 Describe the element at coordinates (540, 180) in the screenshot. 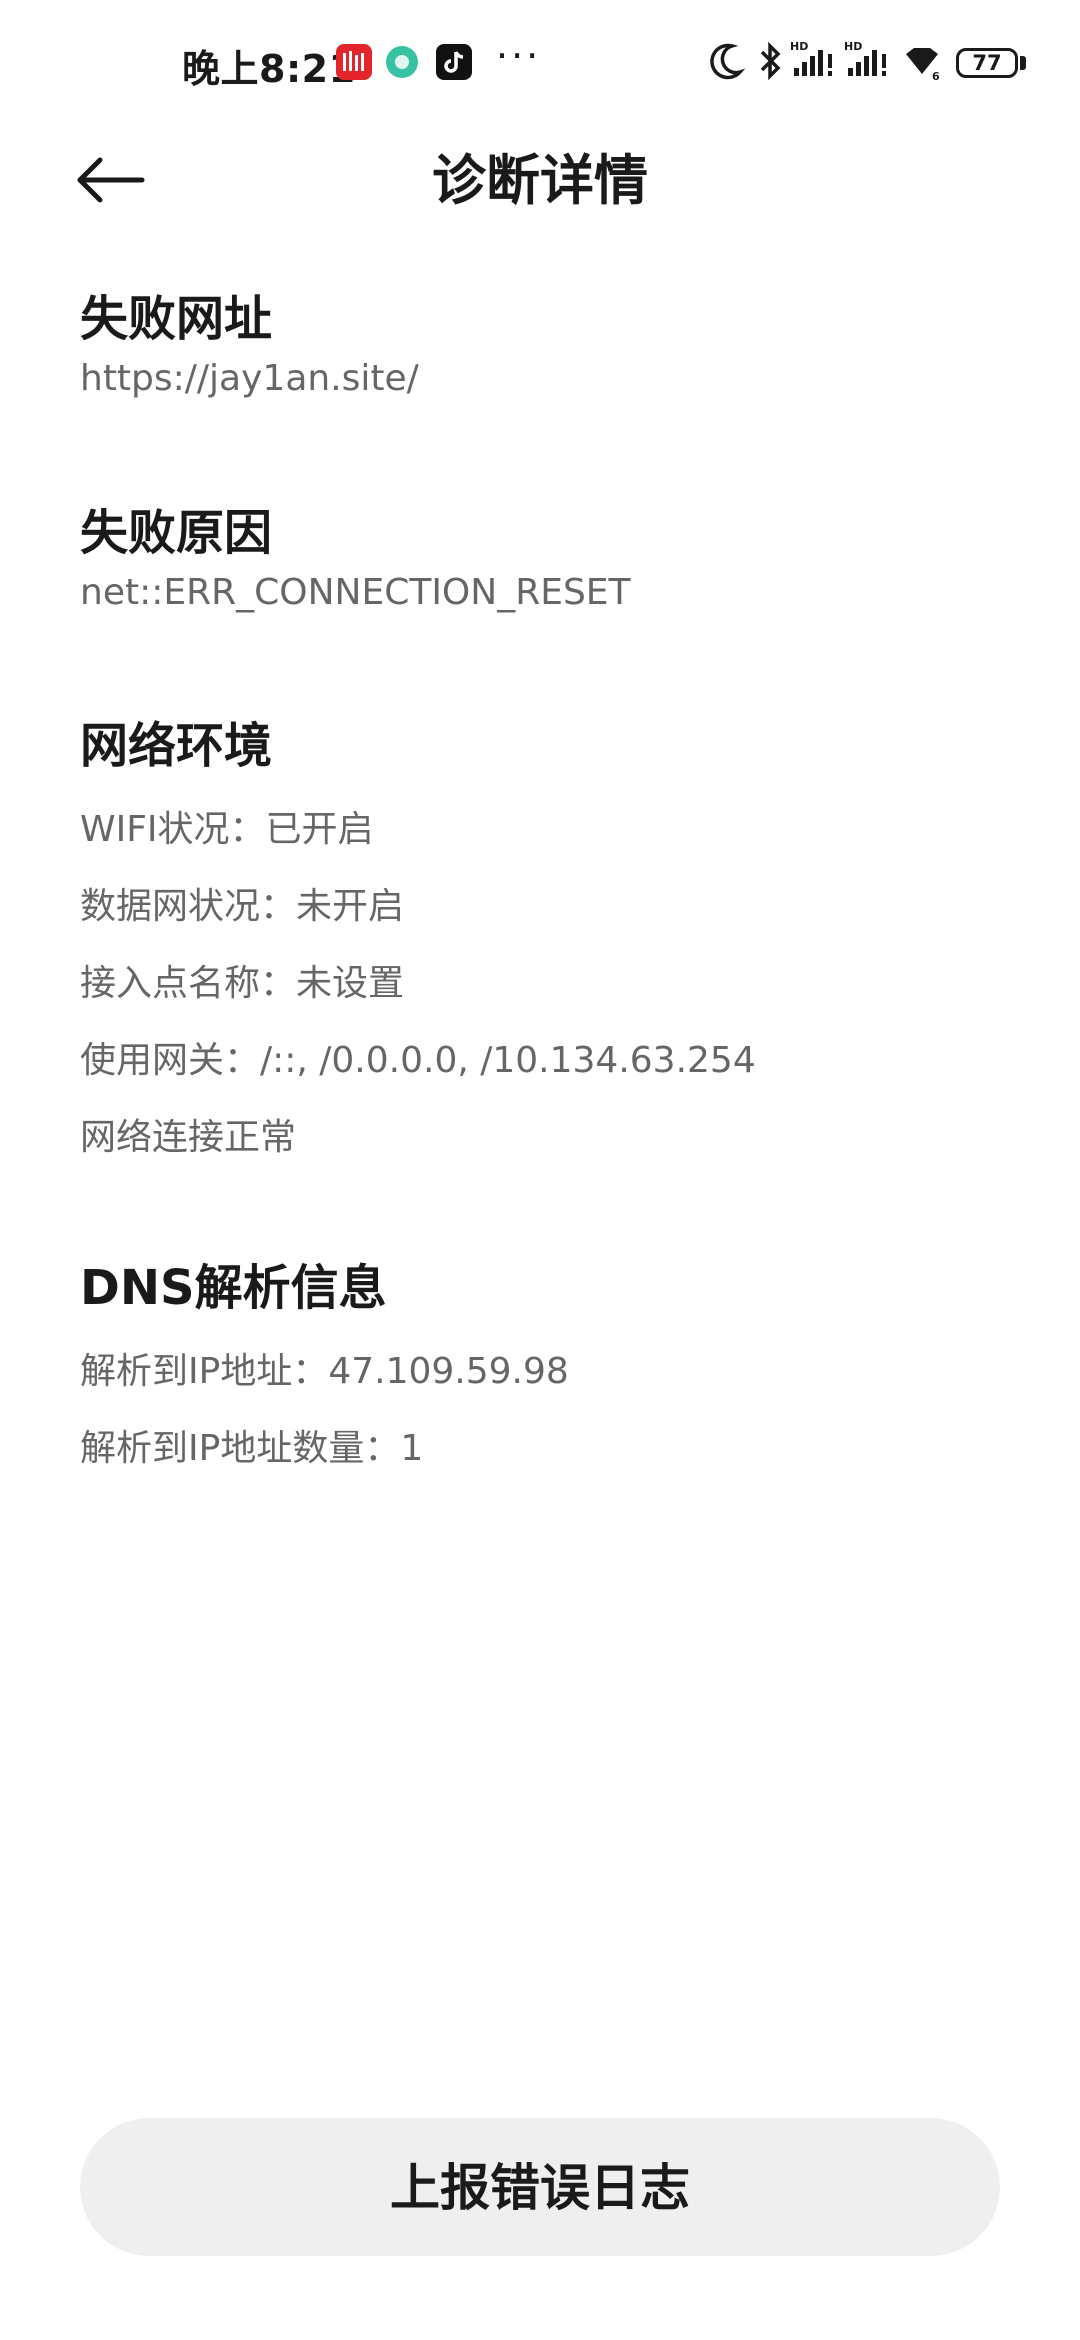

I see `page-title: 诊断详情` at that location.